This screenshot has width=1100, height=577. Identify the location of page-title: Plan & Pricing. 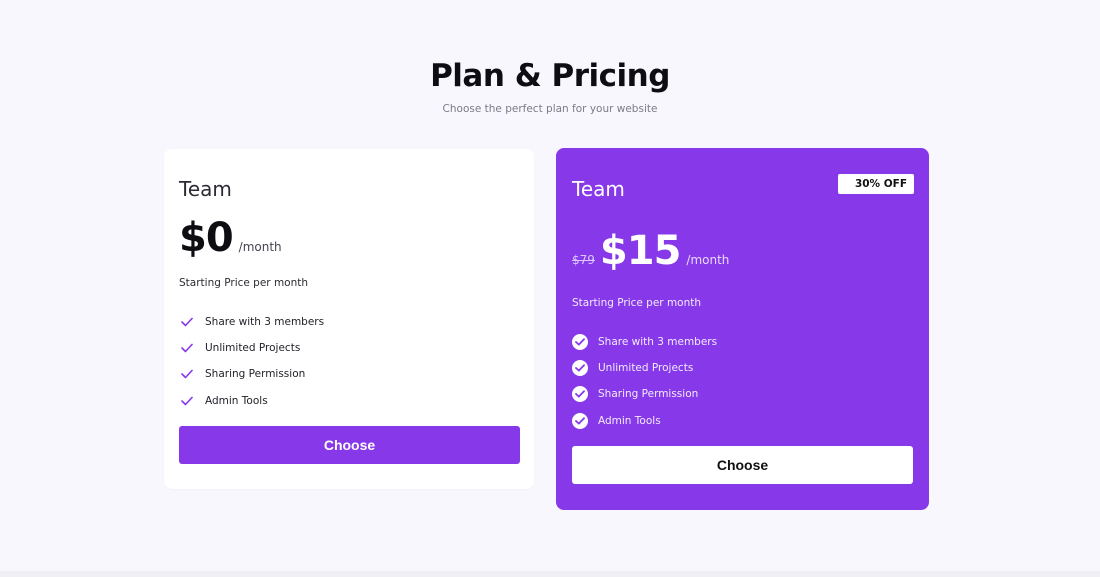
(550, 76).